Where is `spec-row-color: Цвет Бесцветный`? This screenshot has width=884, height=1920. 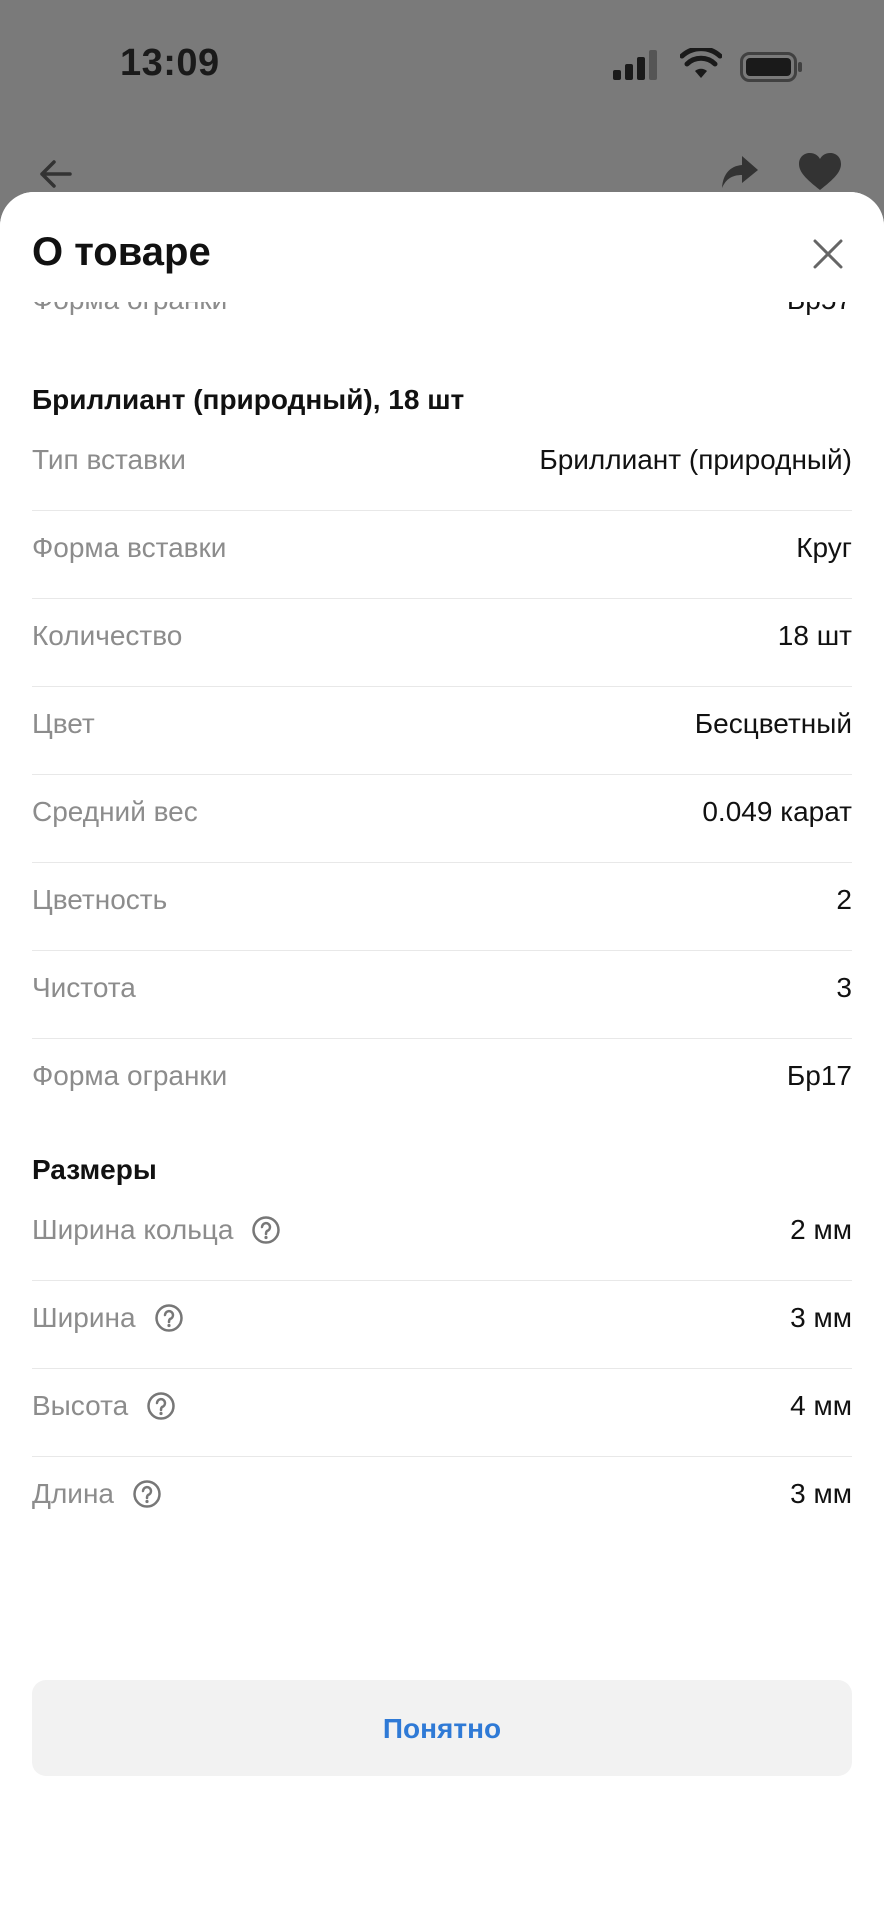 spec-row-color: Цвет Бесцветный is located at coordinates (442, 730).